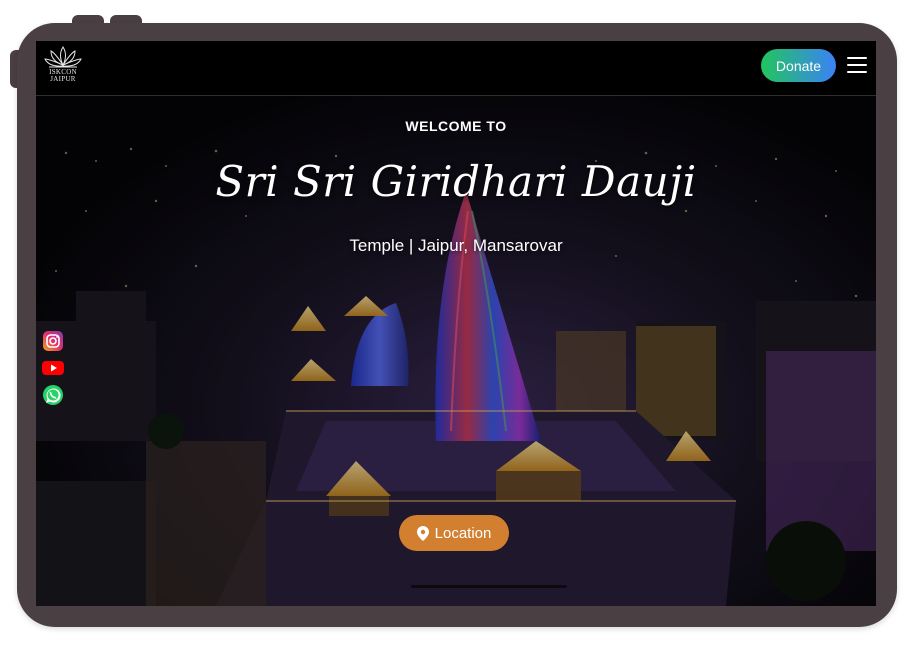 Image resolution: width=910 pixels, height=645 pixels. Describe the element at coordinates (456, 68) in the screenshot. I see `top-navbar: ISKCON JAIPUR Donate` at that location.